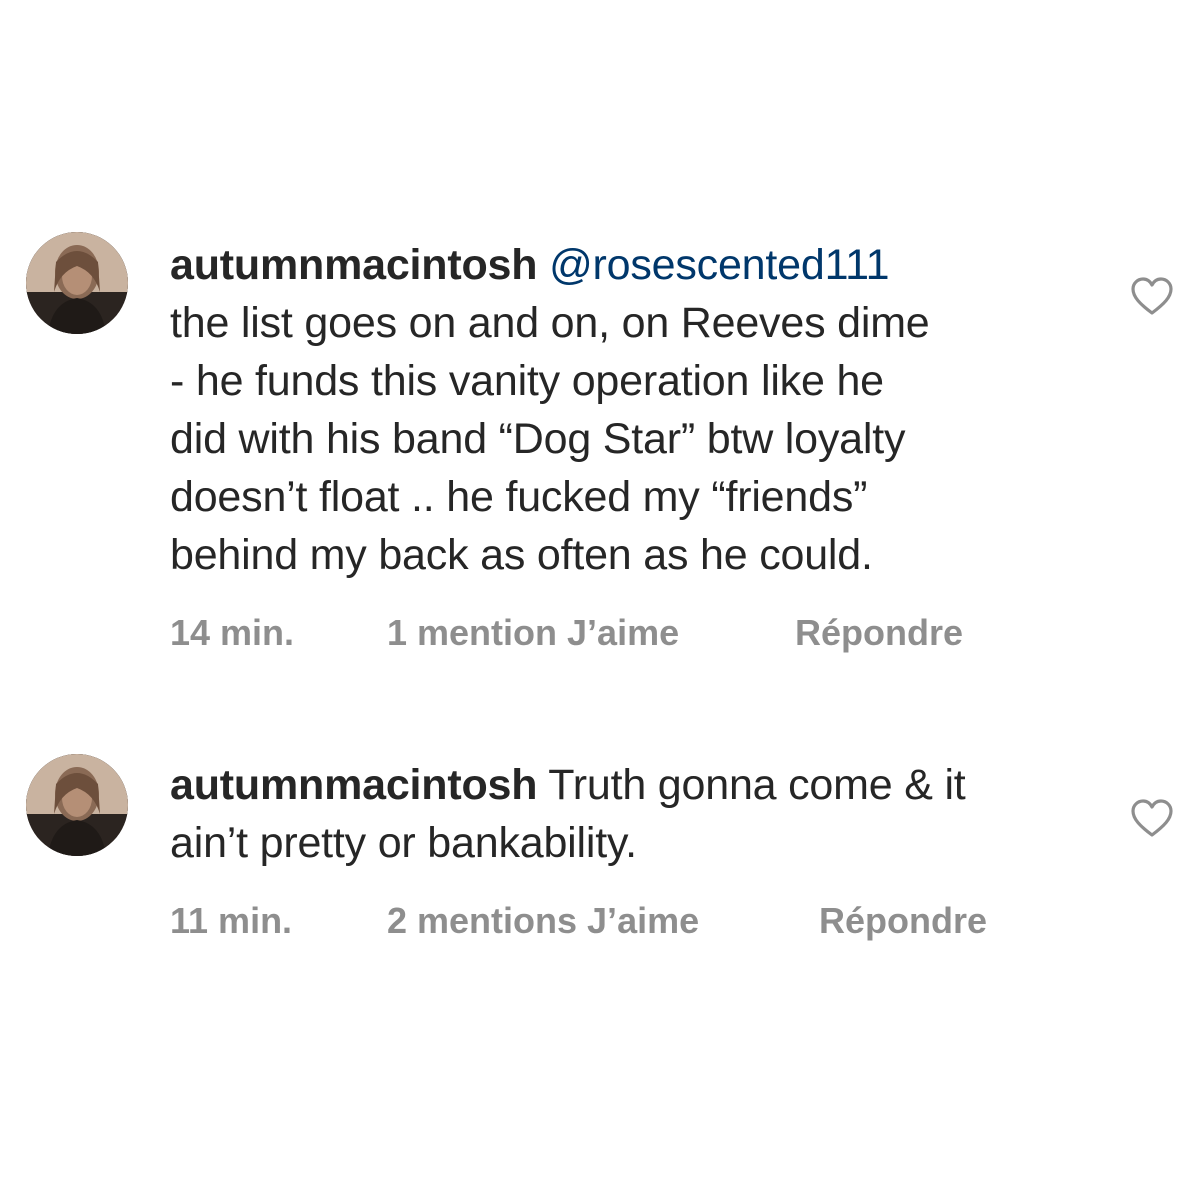 The image size is (1200, 1200). I want to click on comment-line: ain’t pretty or bankability., so click(403, 843).